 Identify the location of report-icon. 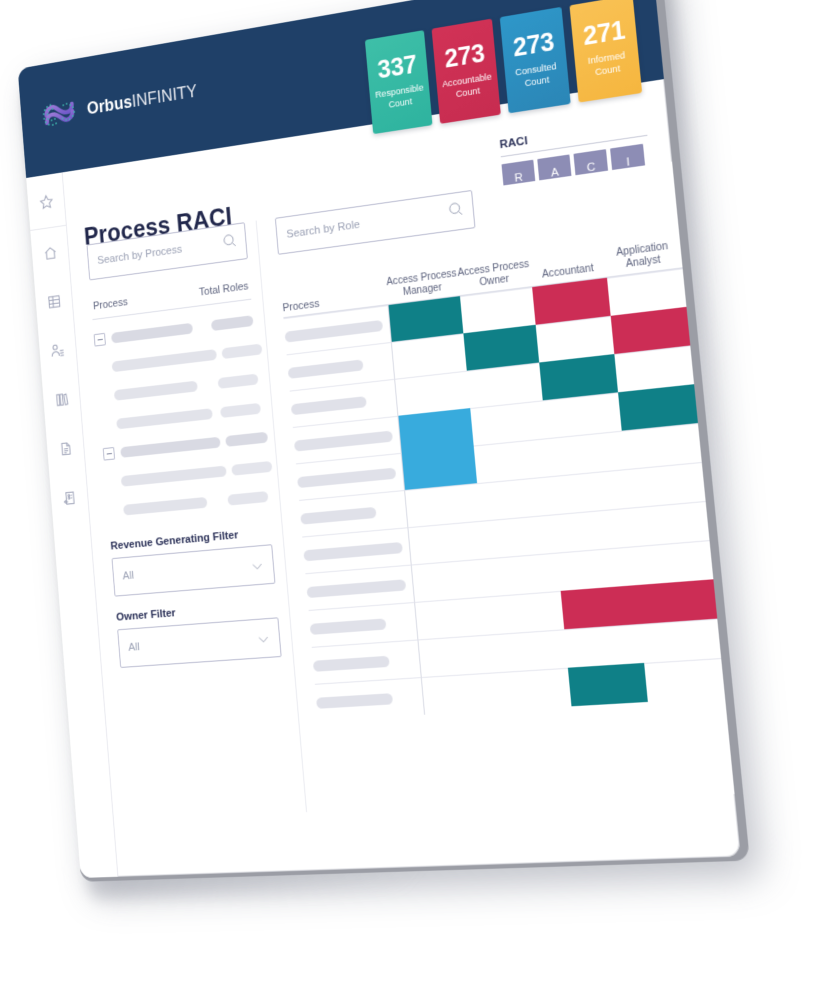
(69, 498).